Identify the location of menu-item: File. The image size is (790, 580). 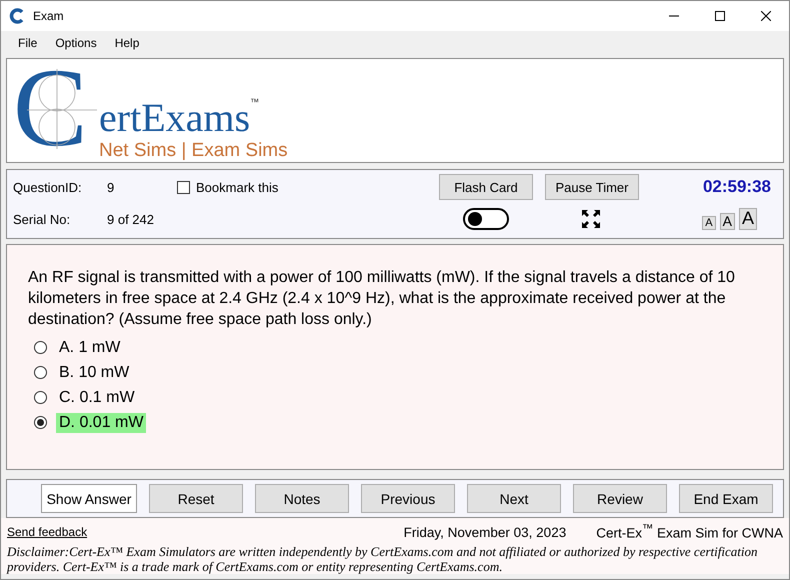
(27, 43).